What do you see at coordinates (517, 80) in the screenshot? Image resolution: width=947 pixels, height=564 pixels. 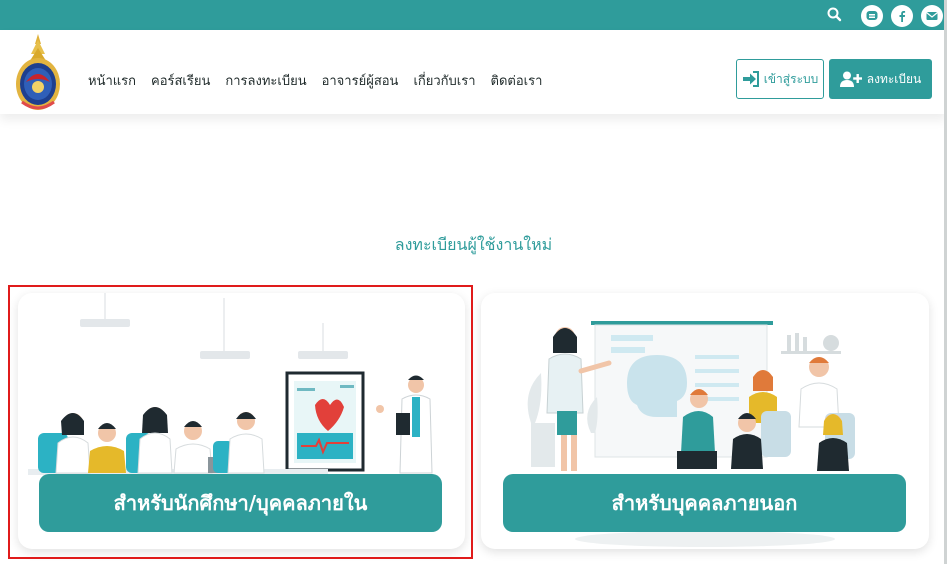 I see `nav-item-contact: ติดต่อเรา` at bounding box center [517, 80].